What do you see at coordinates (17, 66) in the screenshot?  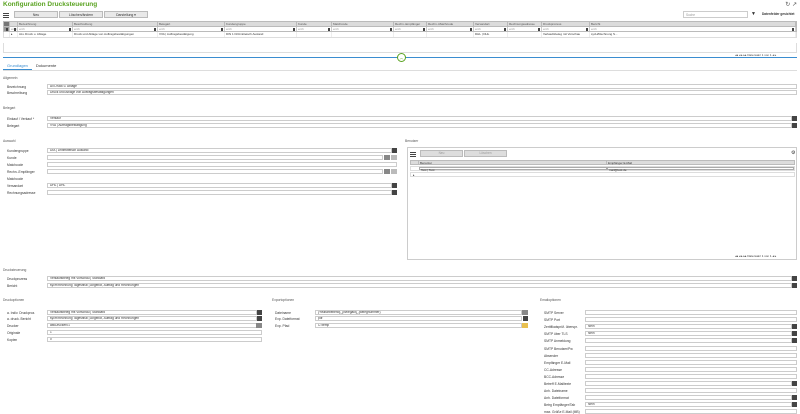 I see `tab-grundlagen: Grundlagen` at bounding box center [17, 66].